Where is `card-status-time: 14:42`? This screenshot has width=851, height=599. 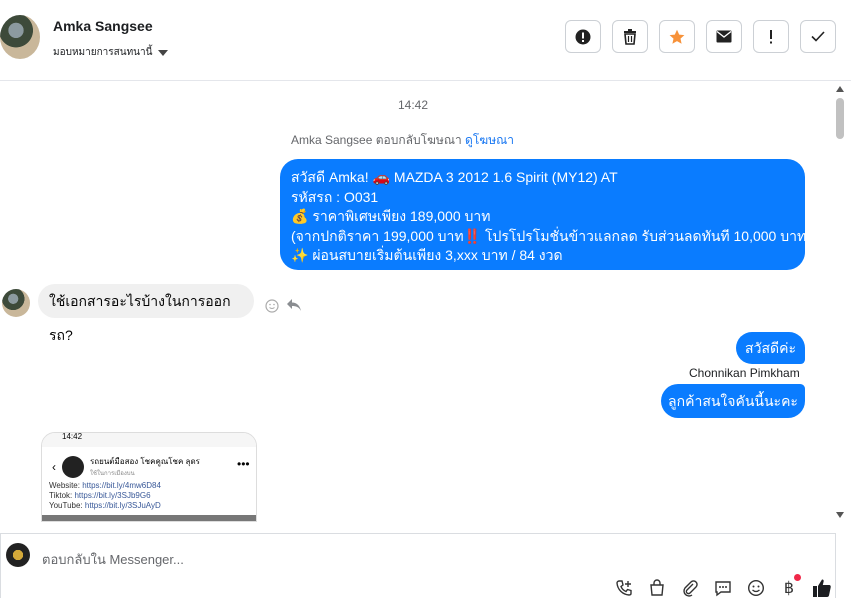 card-status-time: 14:42 is located at coordinates (72, 436).